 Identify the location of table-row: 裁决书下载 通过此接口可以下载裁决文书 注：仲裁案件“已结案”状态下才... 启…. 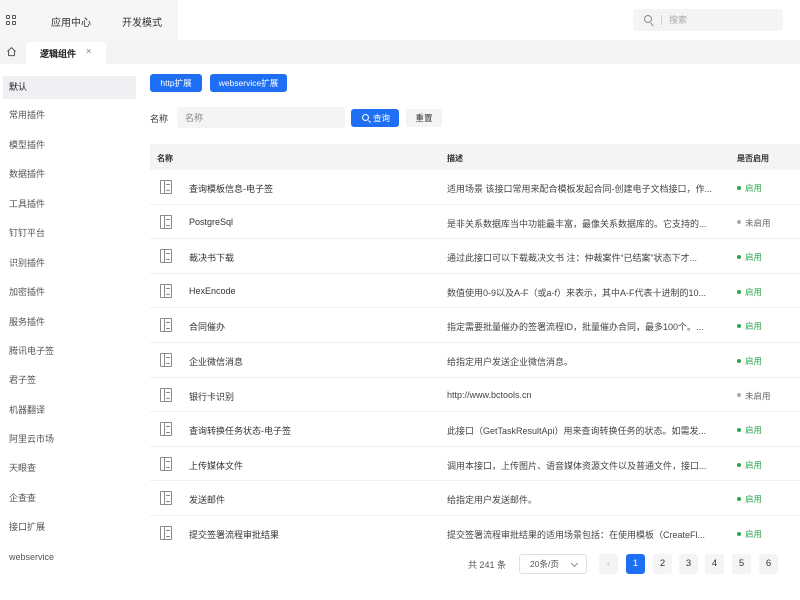
(475, 256).